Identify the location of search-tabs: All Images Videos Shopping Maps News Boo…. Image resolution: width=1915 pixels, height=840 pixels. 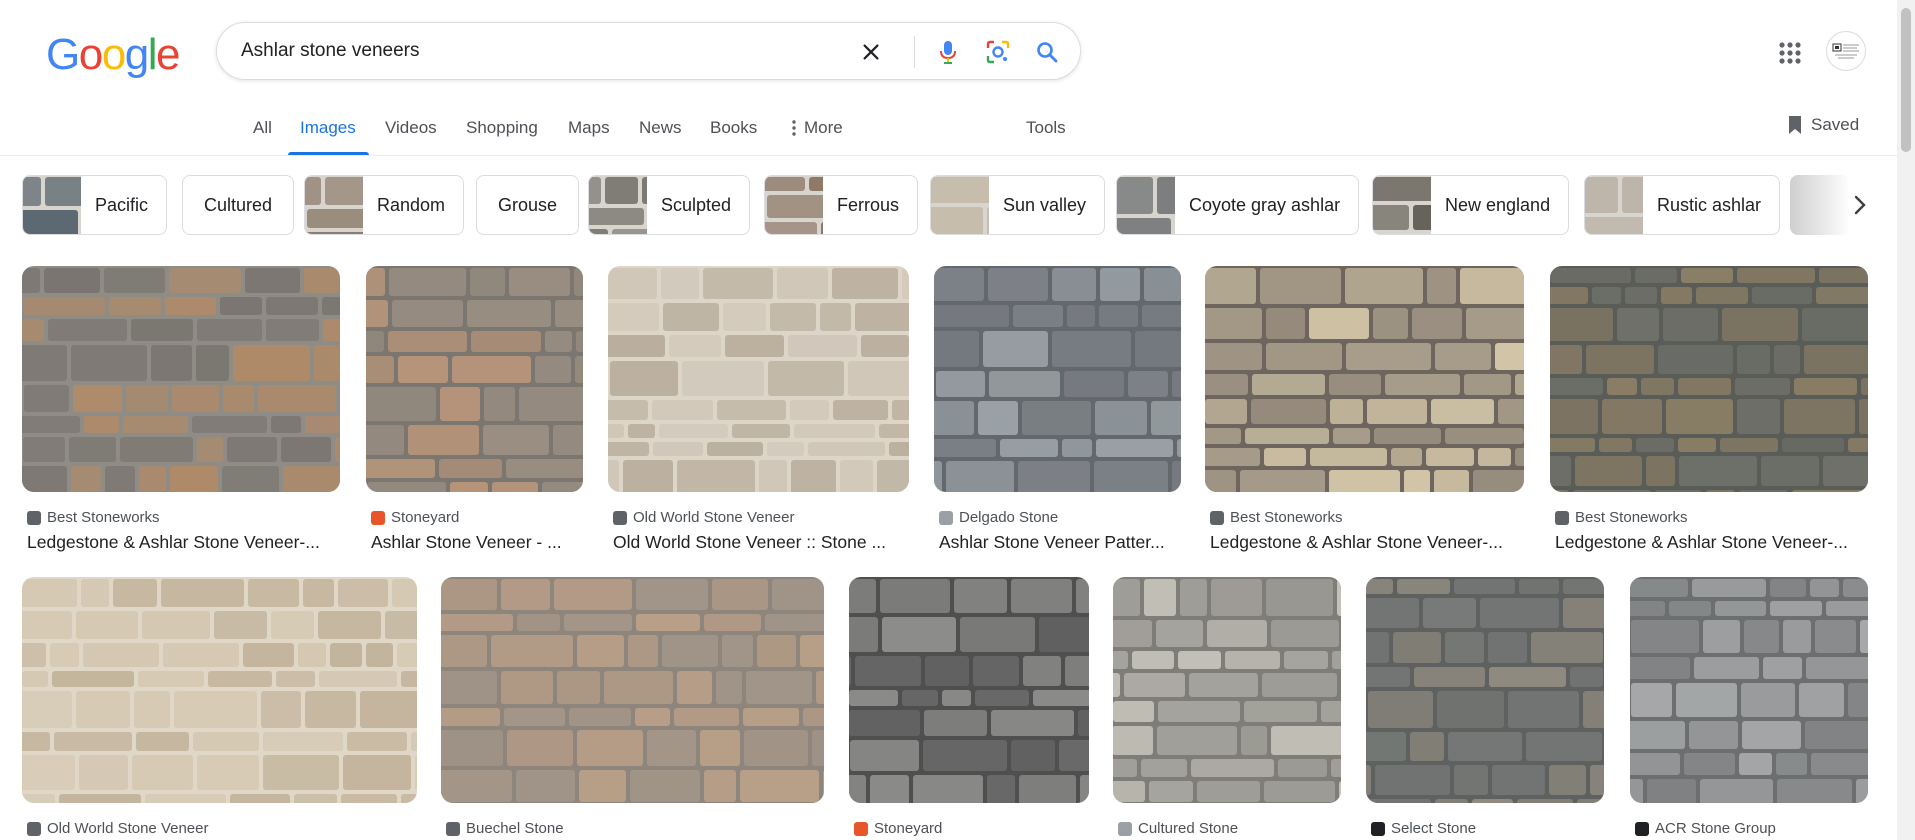
(957, 134).